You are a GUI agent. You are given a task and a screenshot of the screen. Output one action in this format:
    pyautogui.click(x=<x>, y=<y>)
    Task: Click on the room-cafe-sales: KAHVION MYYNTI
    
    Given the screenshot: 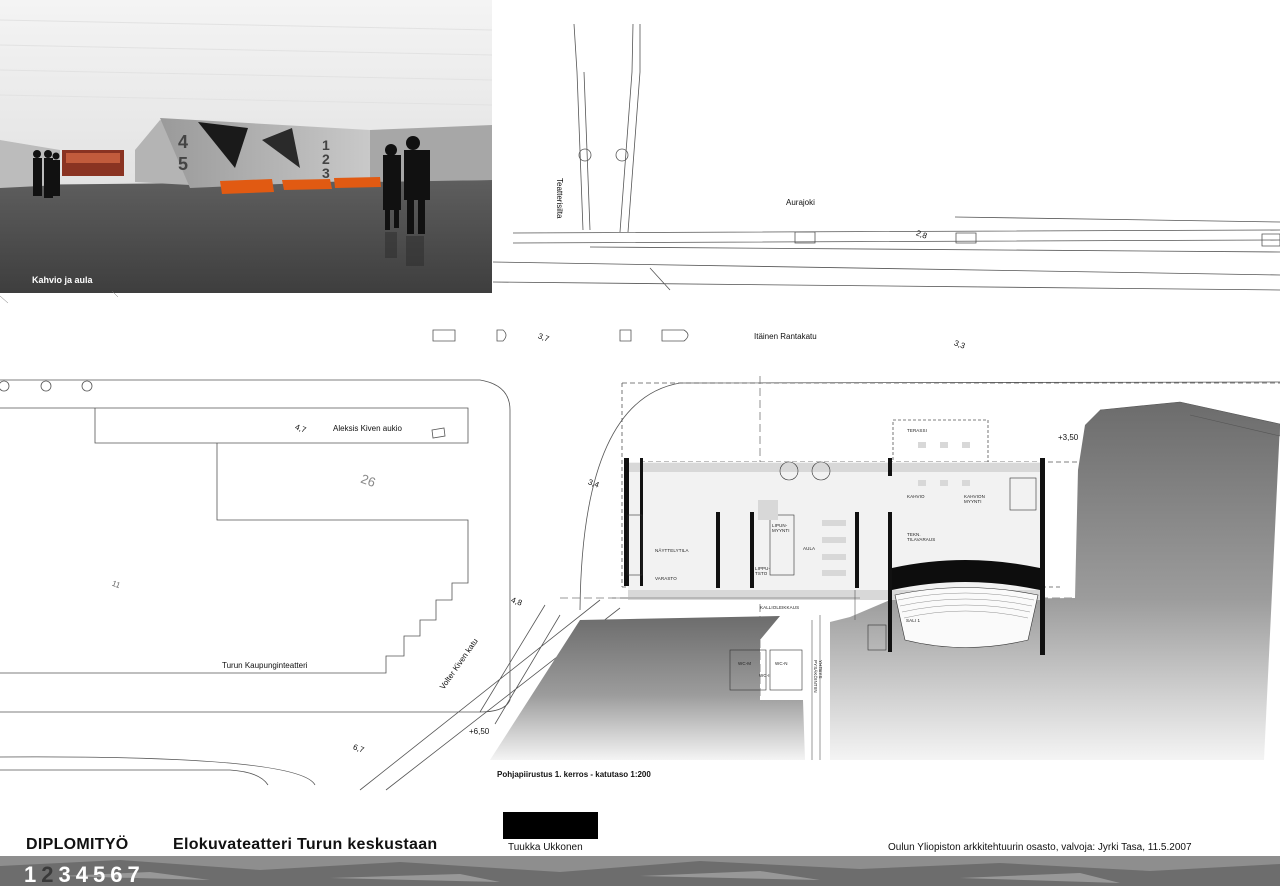 What is the action you would take?
    pyautogui.click(x=974, y=499)
    